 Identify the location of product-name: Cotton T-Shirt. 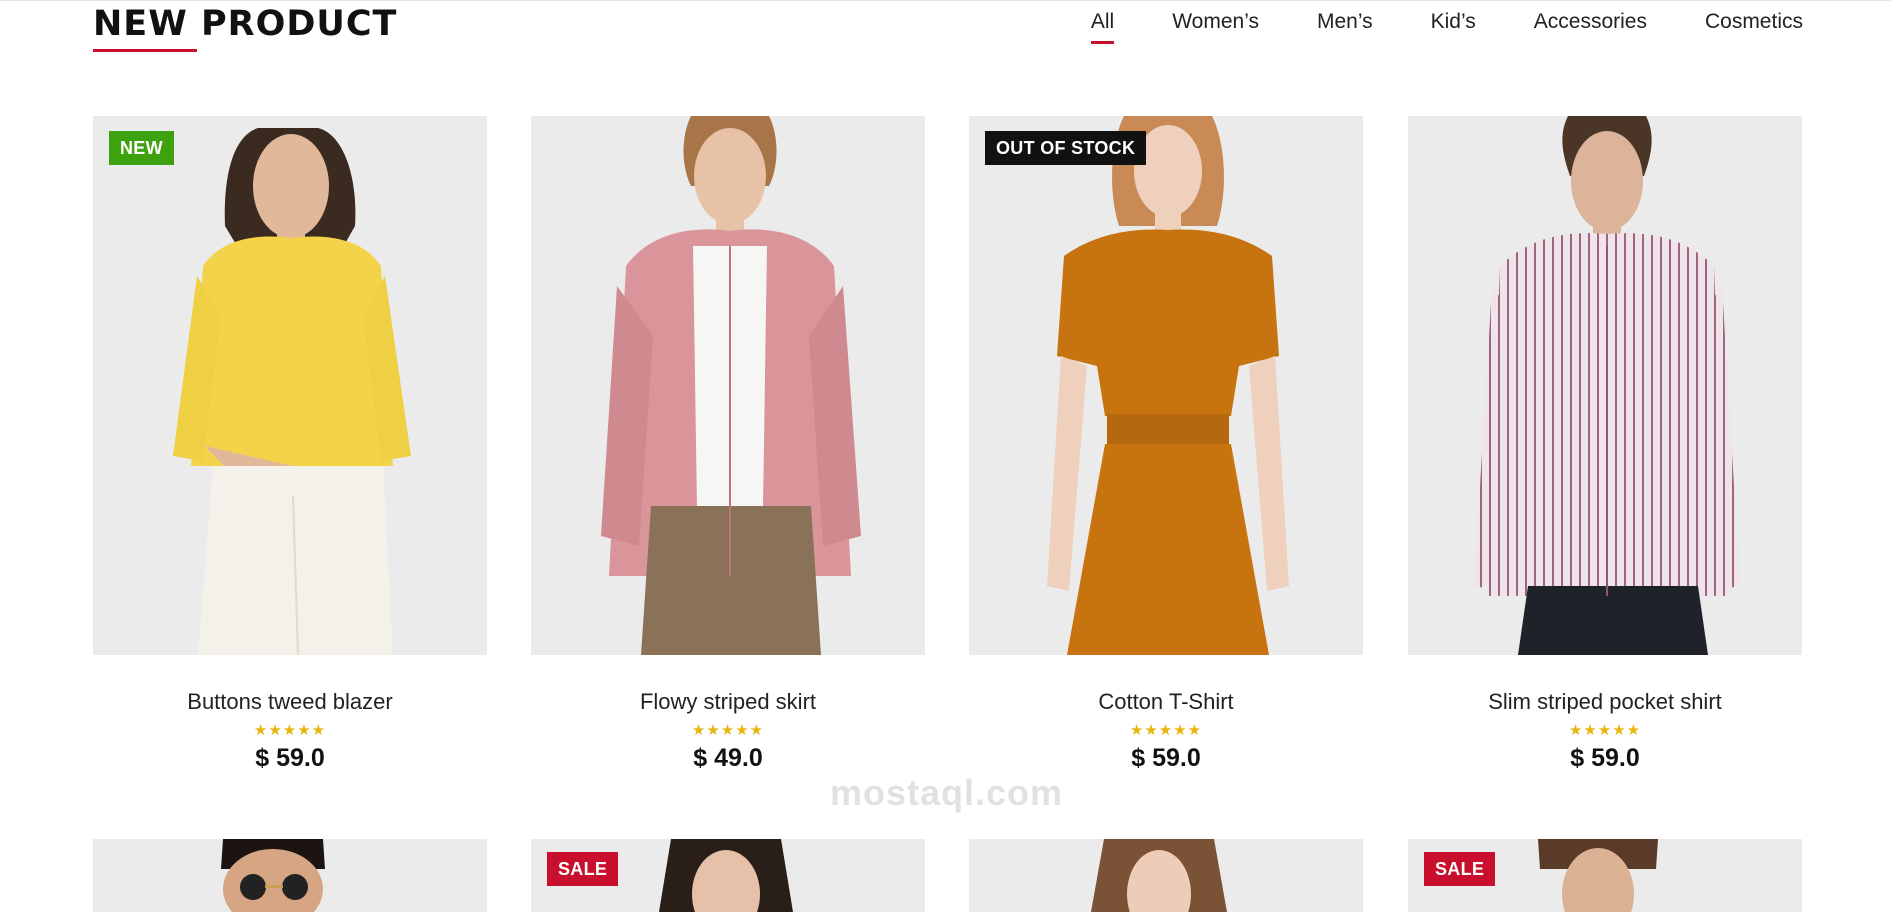
(1166, 702).